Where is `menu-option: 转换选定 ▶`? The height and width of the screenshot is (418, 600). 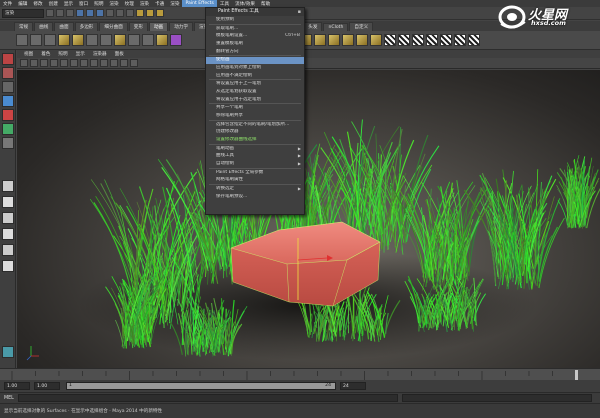
menu-option: 转换选定 ▶ is located at coordinates (255, 189).